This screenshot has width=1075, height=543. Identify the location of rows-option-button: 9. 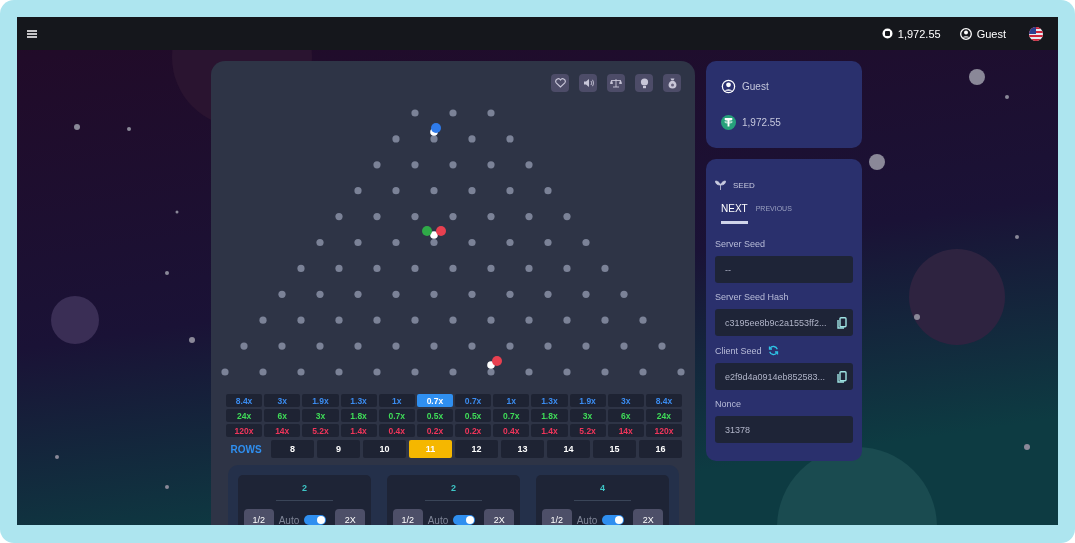
(338, 449).